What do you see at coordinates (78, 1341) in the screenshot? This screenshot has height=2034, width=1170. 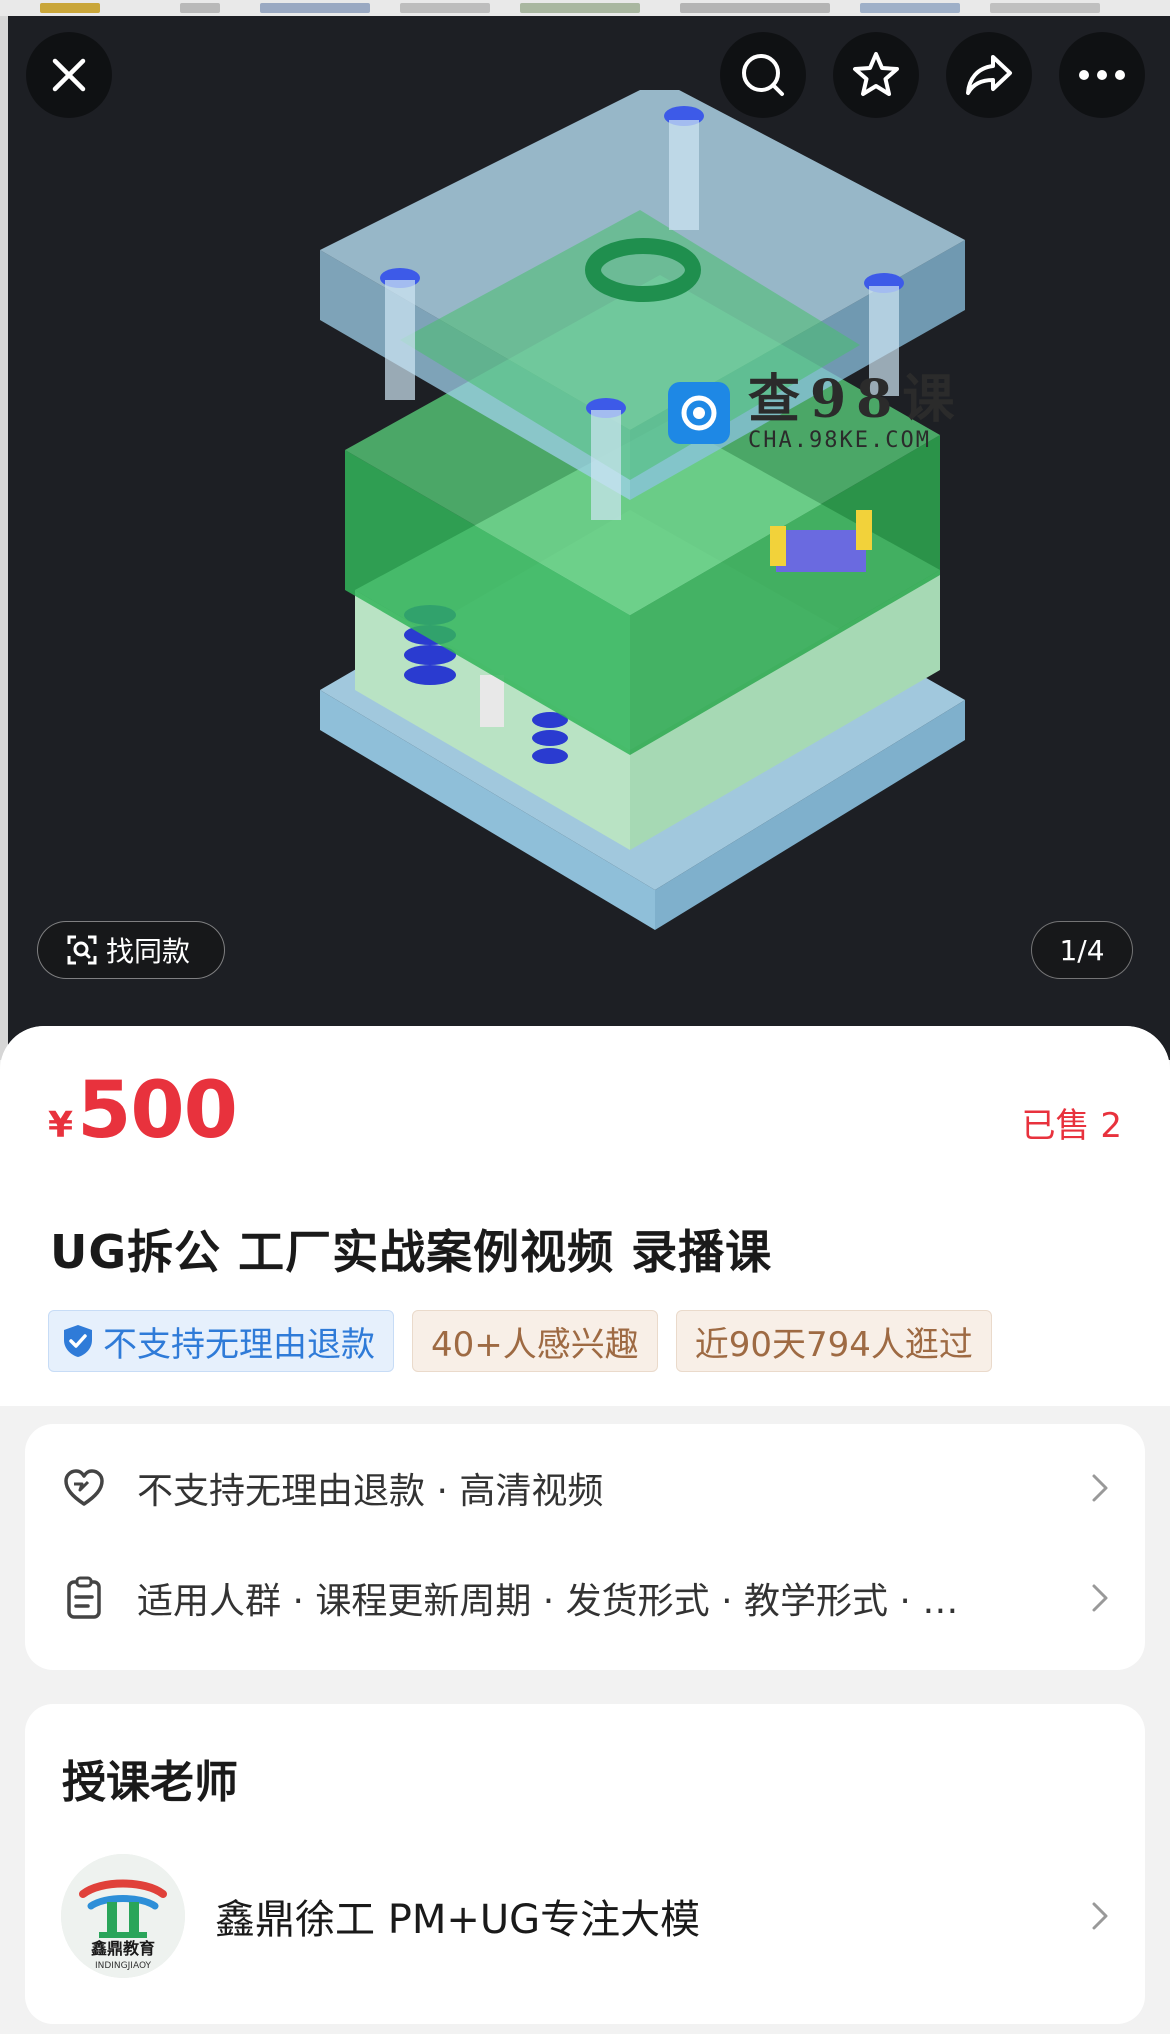 I see `shield-check-icon` at bounding box center [78, 1341].